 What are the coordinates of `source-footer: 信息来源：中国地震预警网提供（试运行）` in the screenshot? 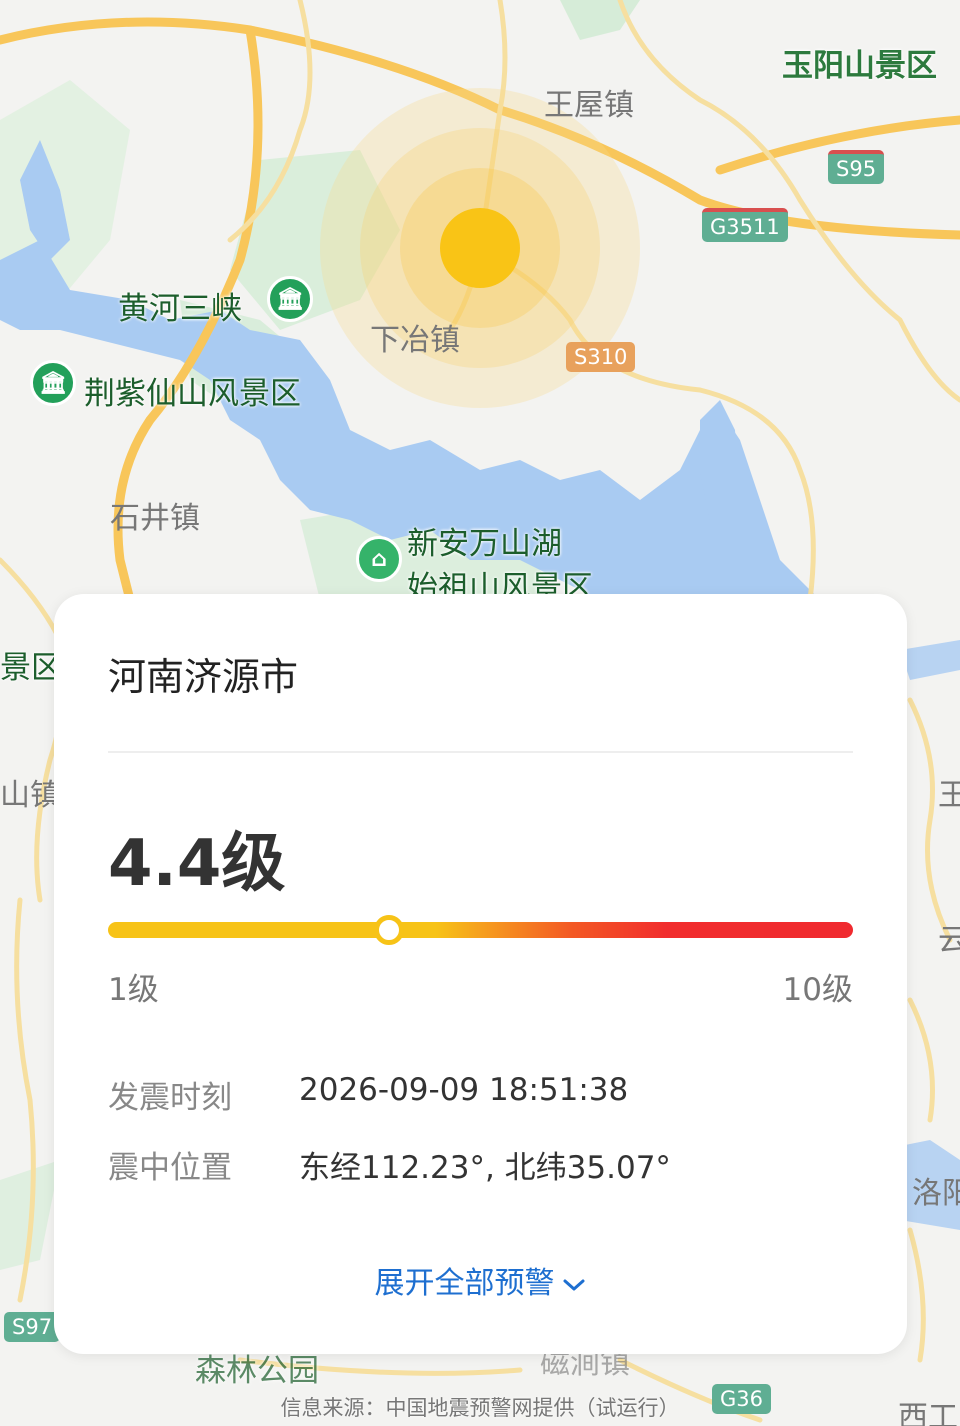 It's located at (480, 1408).